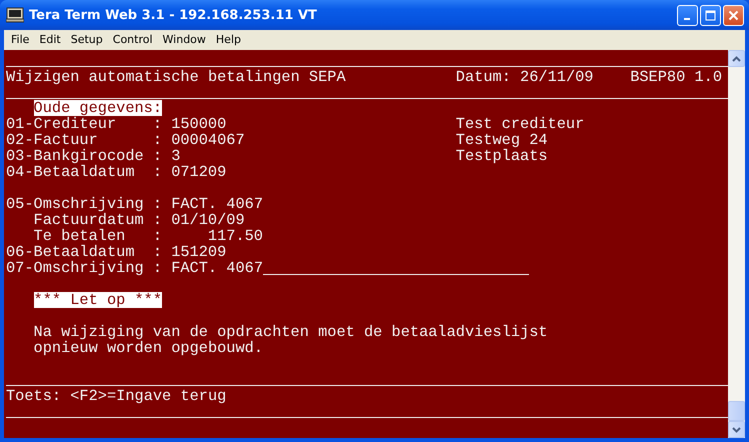 This screenshot has height=442, width=749. I want to click on field-note: Testplaats, so click(502, 156).